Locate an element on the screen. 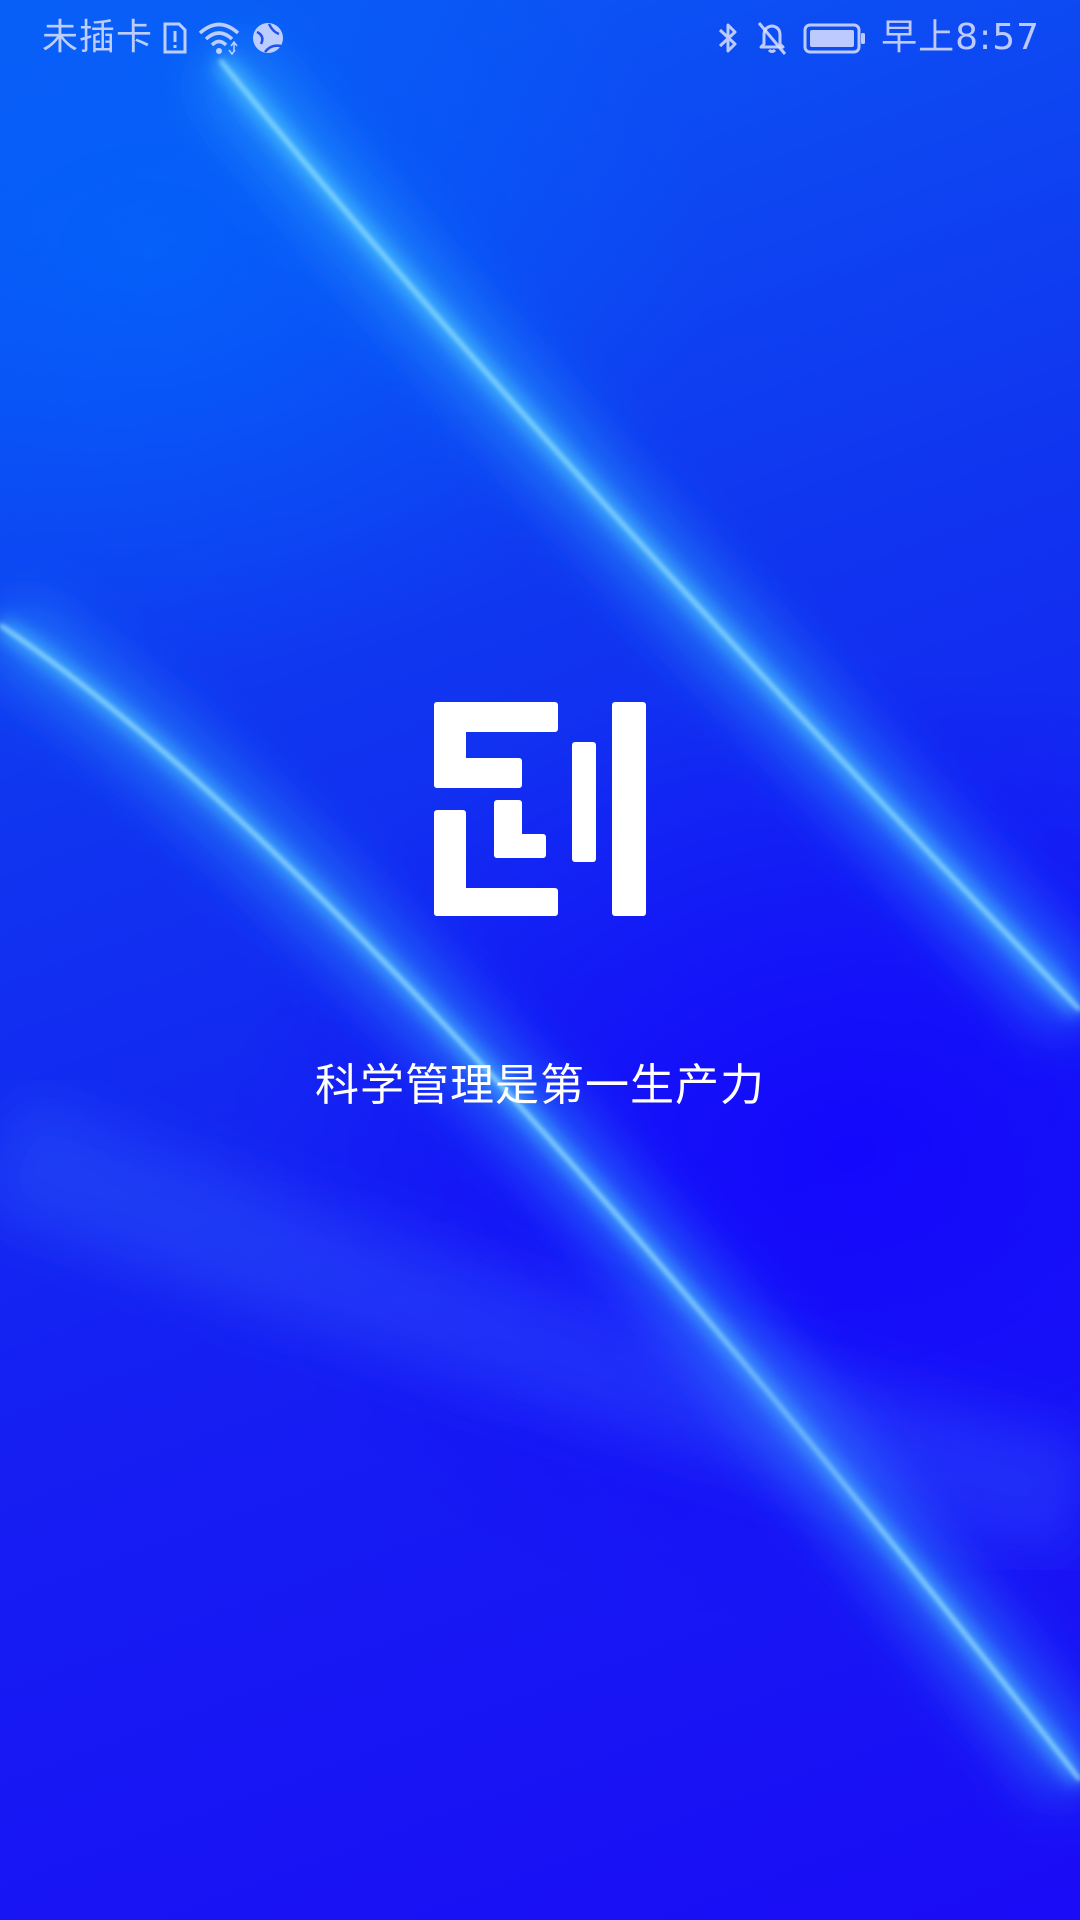 The height and width of the screenshot is (1920, 1080). sim-alert-icon is located at coordinates (175, 38).